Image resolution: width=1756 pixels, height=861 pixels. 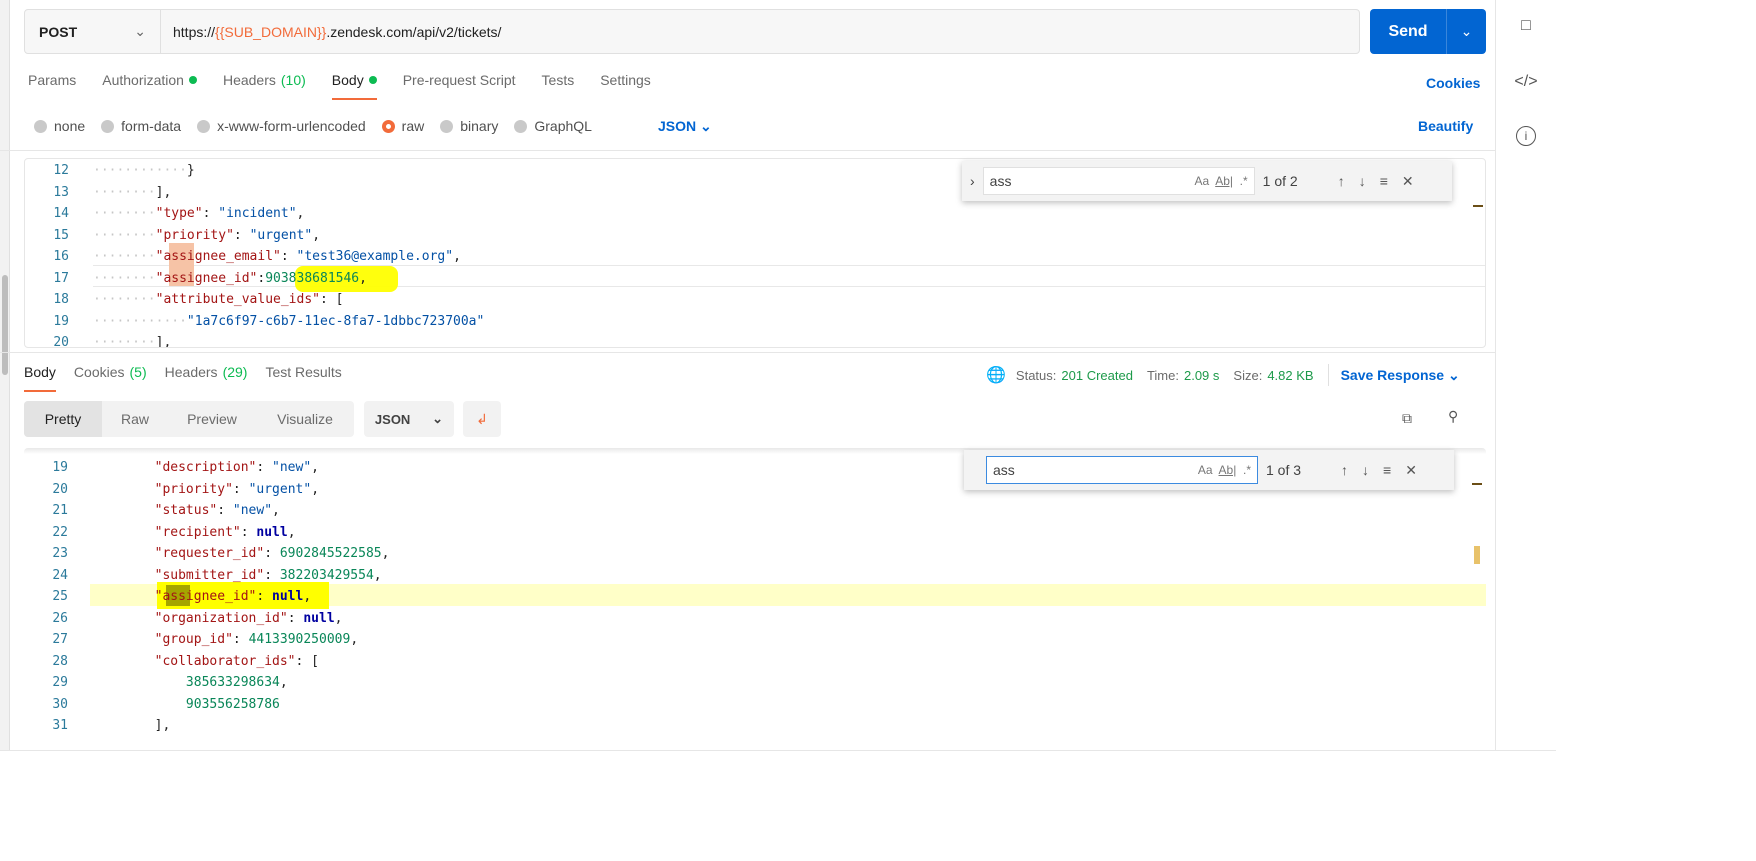 I want to click on code-text: ········"assignee_id":903838681546,, so click(x=230, y=279).